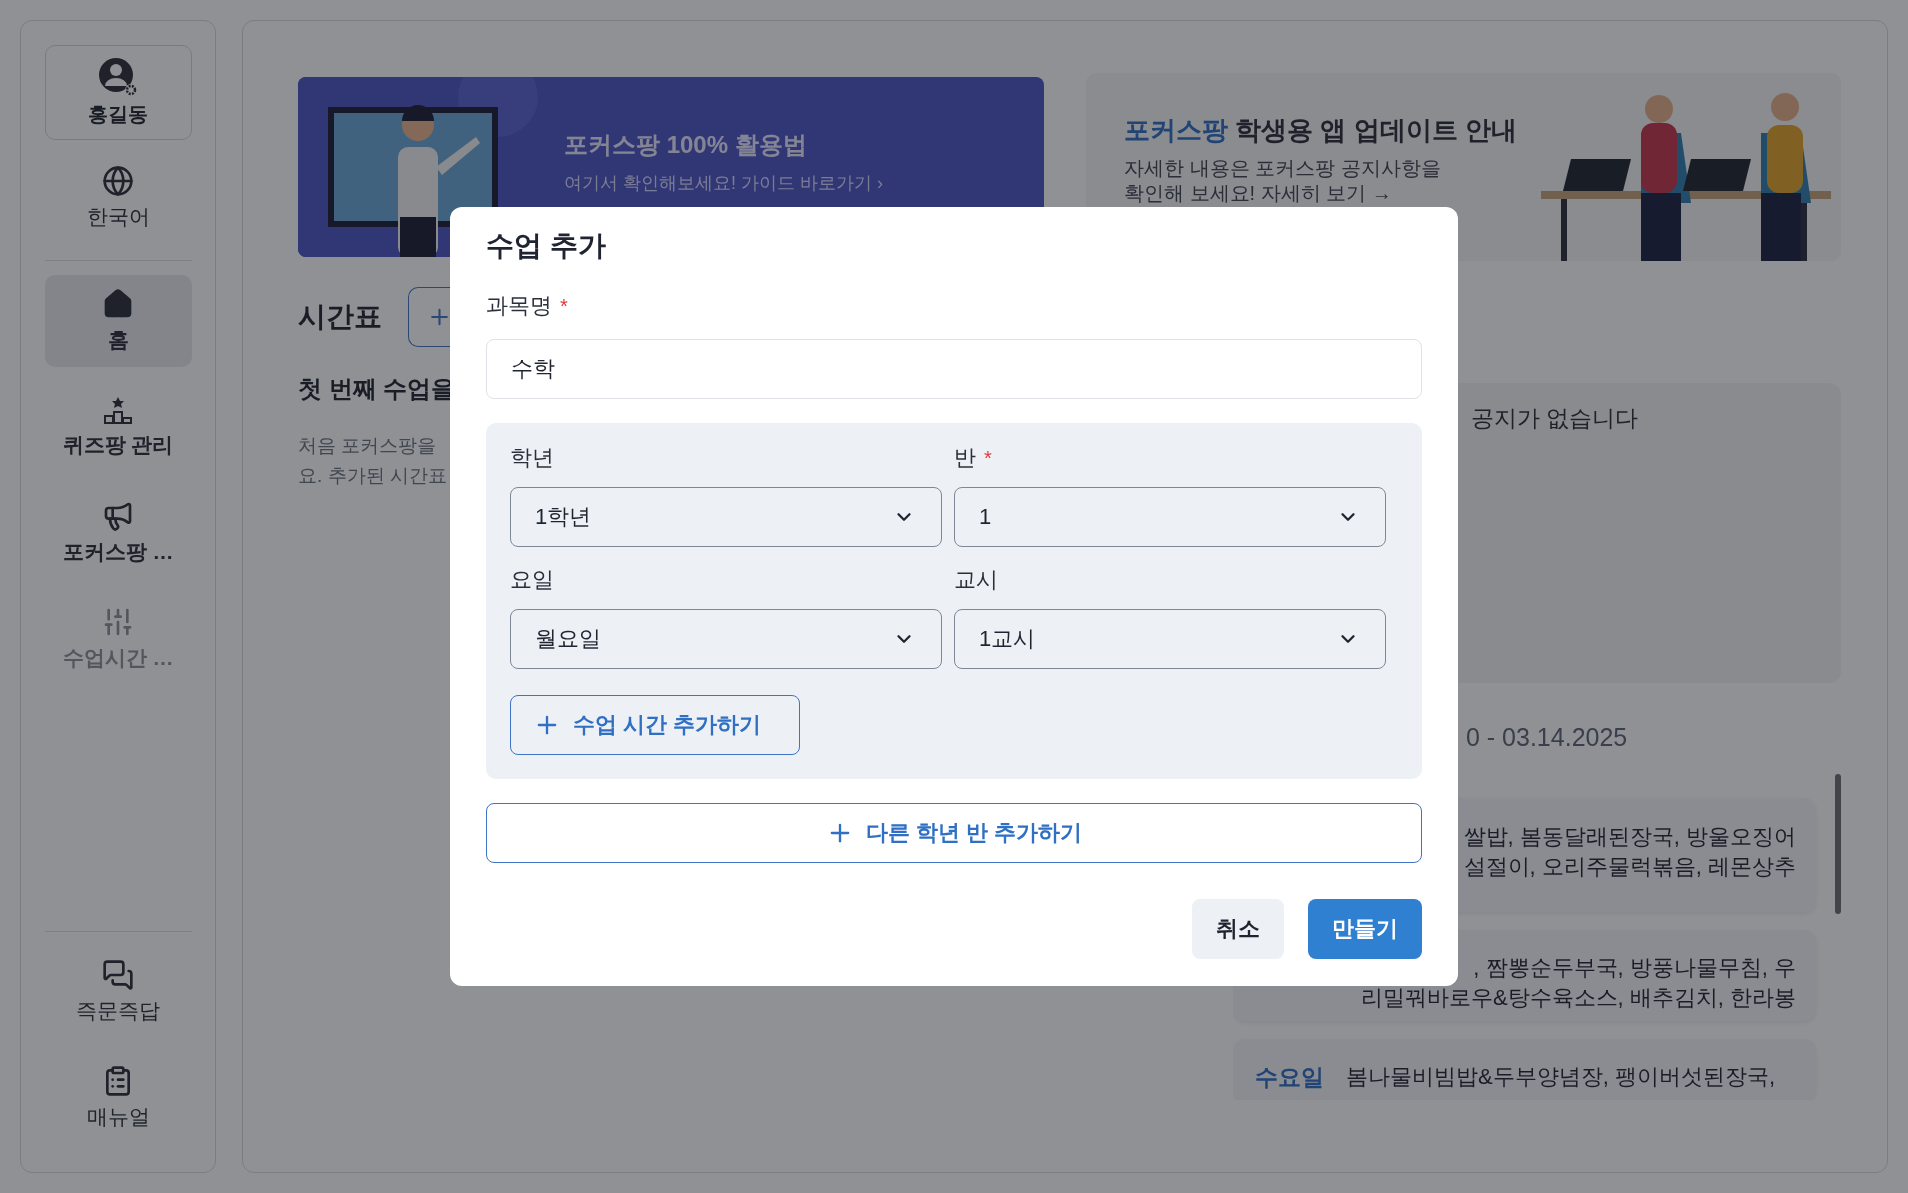 The width and height of the screenshot is (1908, 1193). What do you see at coordinates (1634, 968) in the screenshot?
I see `meal-text: , 짬뽕순두부국, 방풍나물무침, 우` at bounding box center [1634, 968].